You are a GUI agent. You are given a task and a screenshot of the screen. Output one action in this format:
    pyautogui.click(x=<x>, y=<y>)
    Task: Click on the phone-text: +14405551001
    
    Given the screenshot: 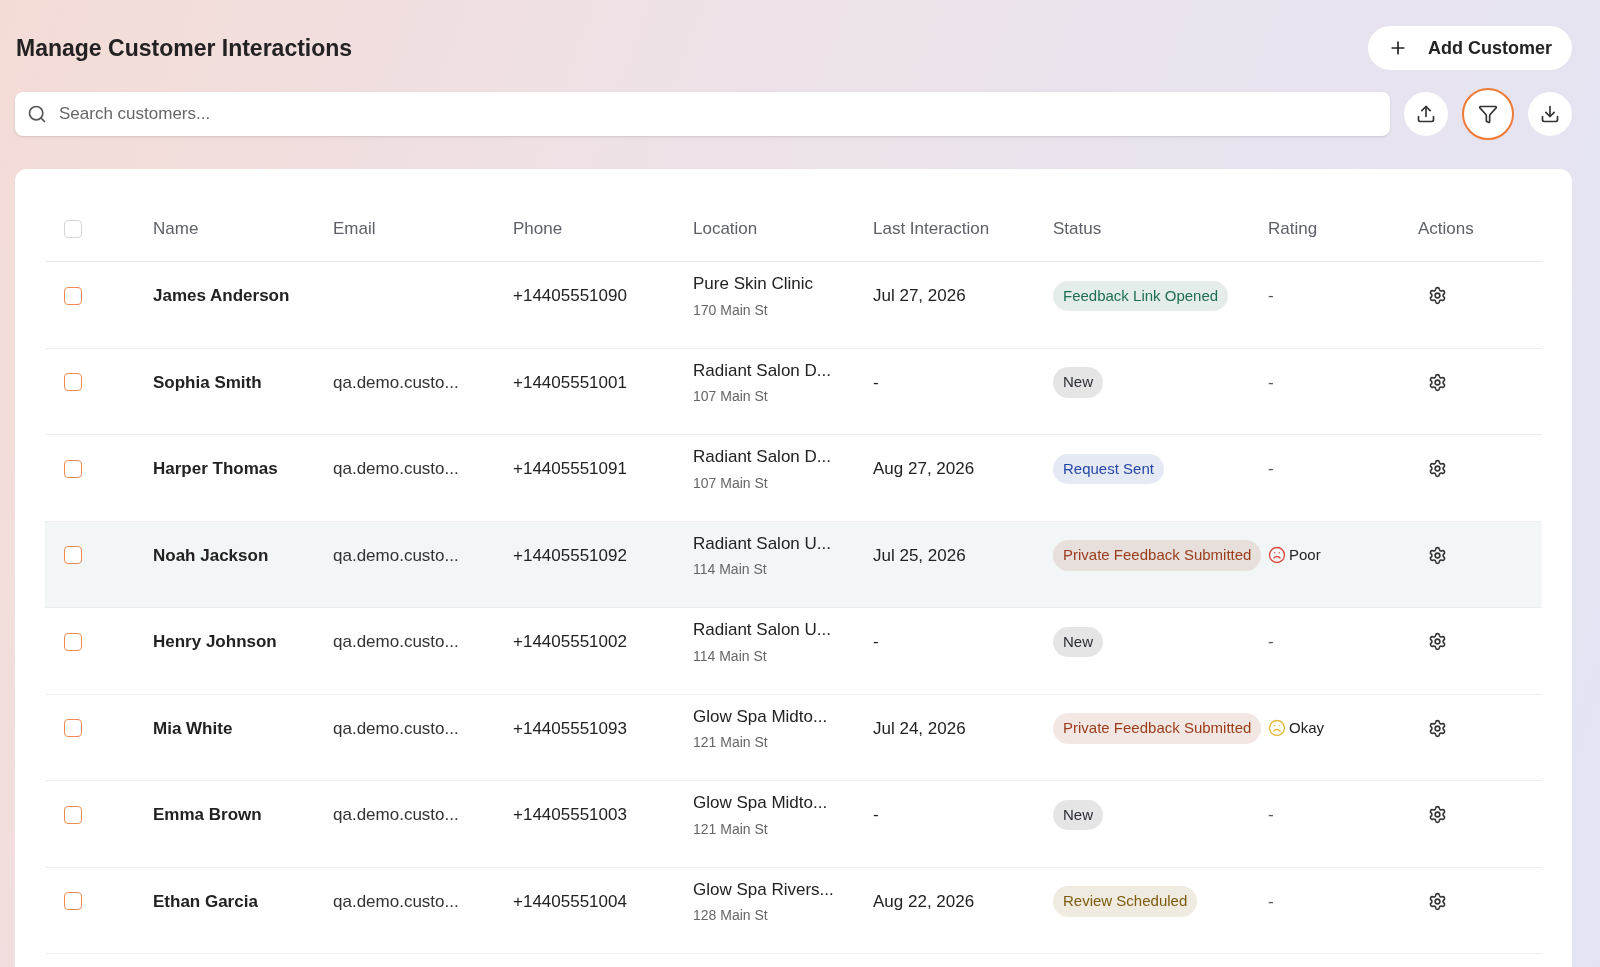 What is the action you would take?
    pyautogui.click(x=570, y=382)
    